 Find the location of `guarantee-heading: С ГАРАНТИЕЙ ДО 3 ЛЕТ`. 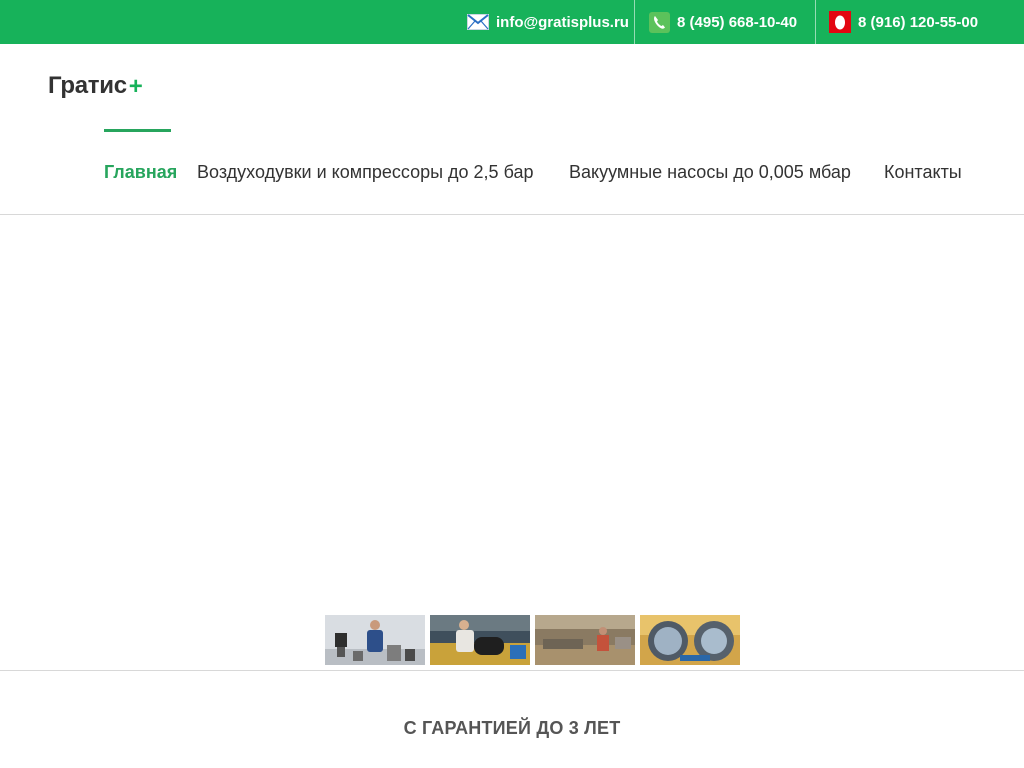

guarantee-heading: С ГАРАНТИЕЙ ДО 3 ЛЕТ is located at coordinates (512, 728).